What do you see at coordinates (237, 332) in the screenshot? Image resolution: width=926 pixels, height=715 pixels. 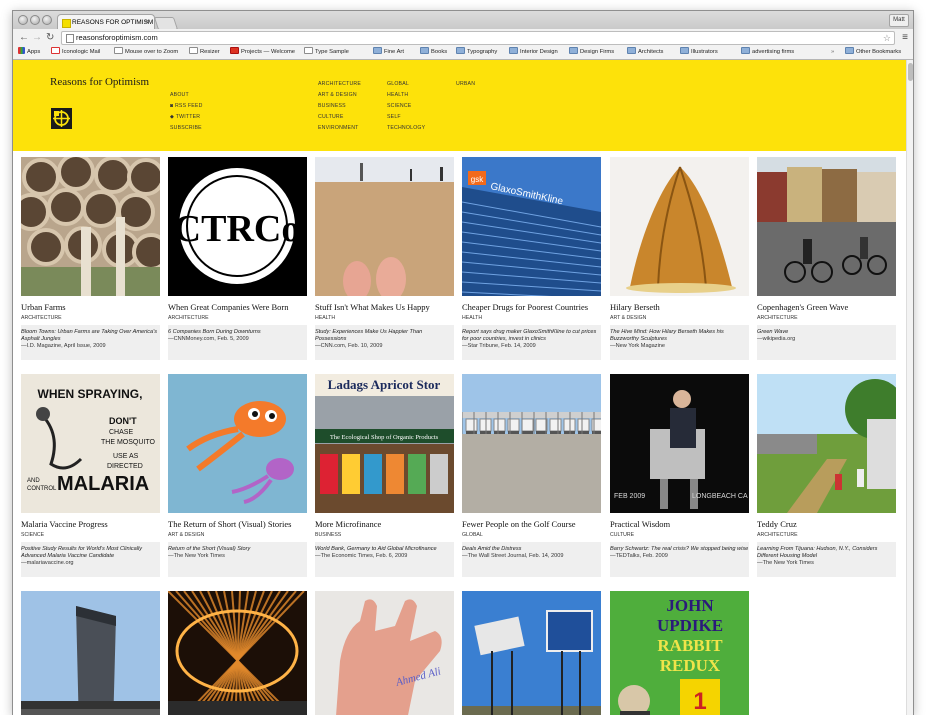 I see `source-headline: 6 Companies Born During Downturns` at bounding box center [237, 332].